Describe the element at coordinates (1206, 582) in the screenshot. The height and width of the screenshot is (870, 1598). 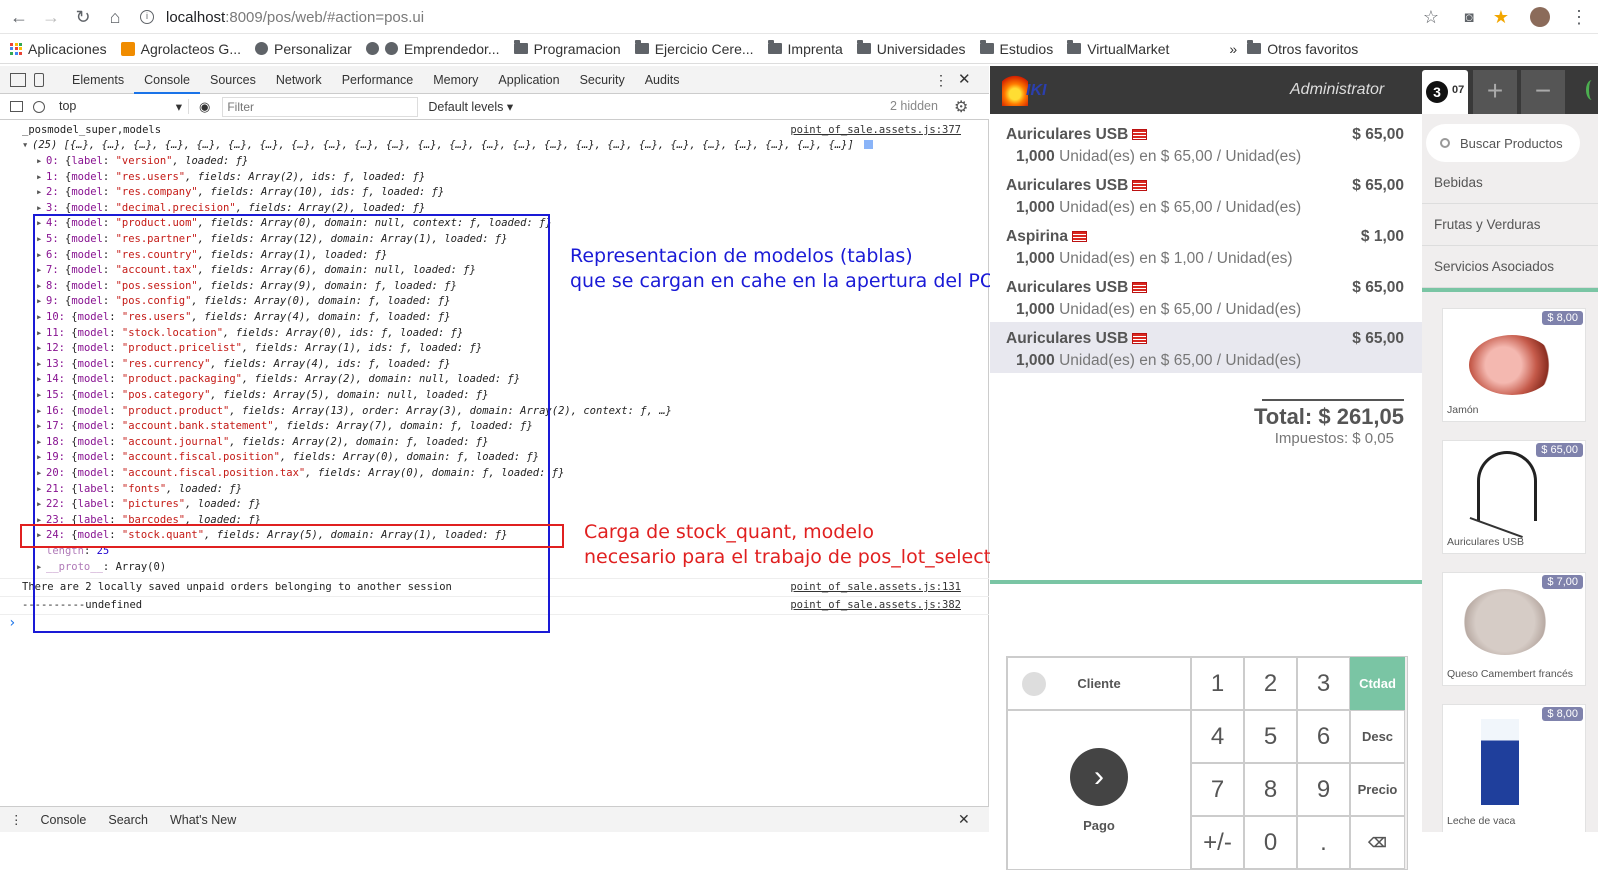
I see `numpad-separator` at that location.